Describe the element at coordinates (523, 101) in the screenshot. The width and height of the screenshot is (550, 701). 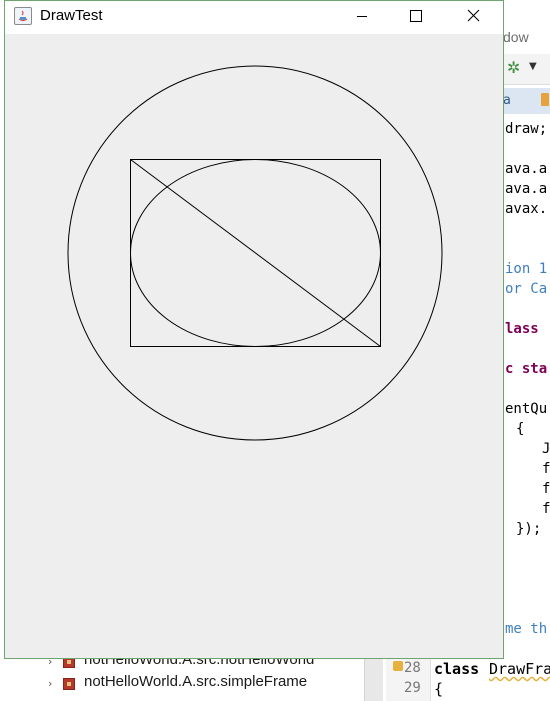
I see `editor-tab-bar: a` at that location.